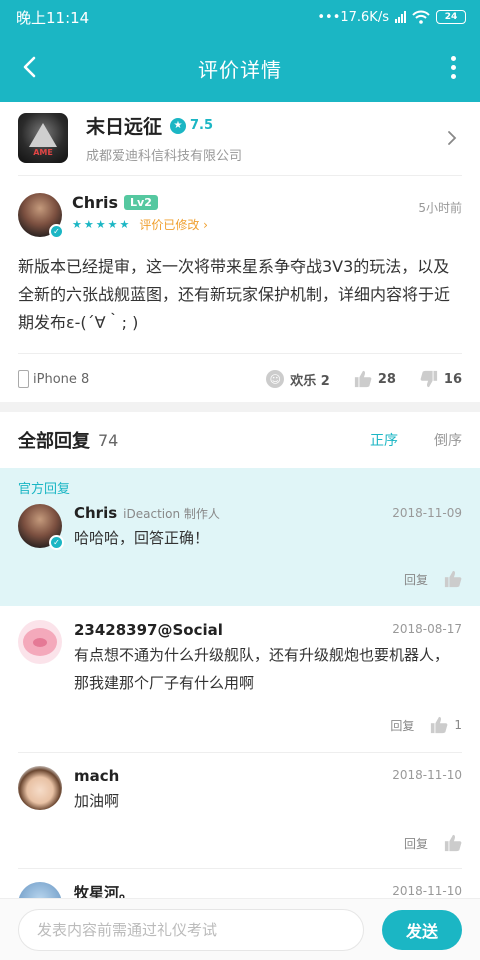 The width and height of the screenshot is (480, 960). Describe the element at coordinates (429, 379) in the screenshot. I see `thumb-down-icon` at that location.